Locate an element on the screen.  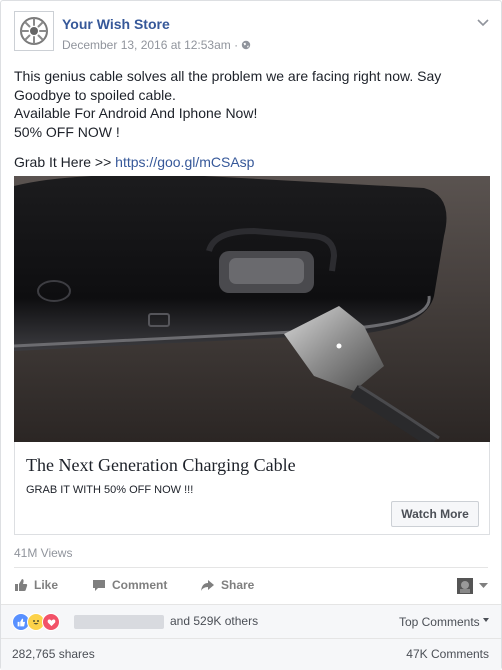
view-count: 41M Views is located at coordinates (43, 553).